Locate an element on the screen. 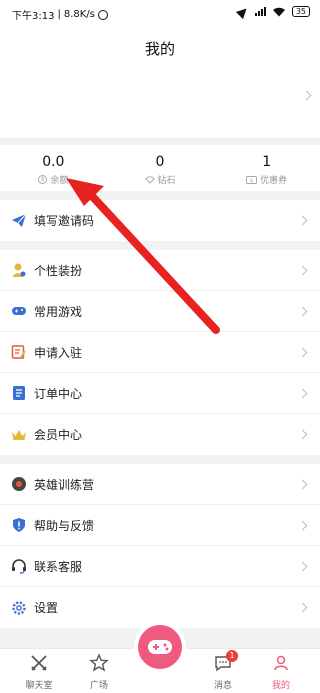 Image resolution: width=320 pixels, height=693 pixels. edit-document-icon is located at coordinates (18, 352).